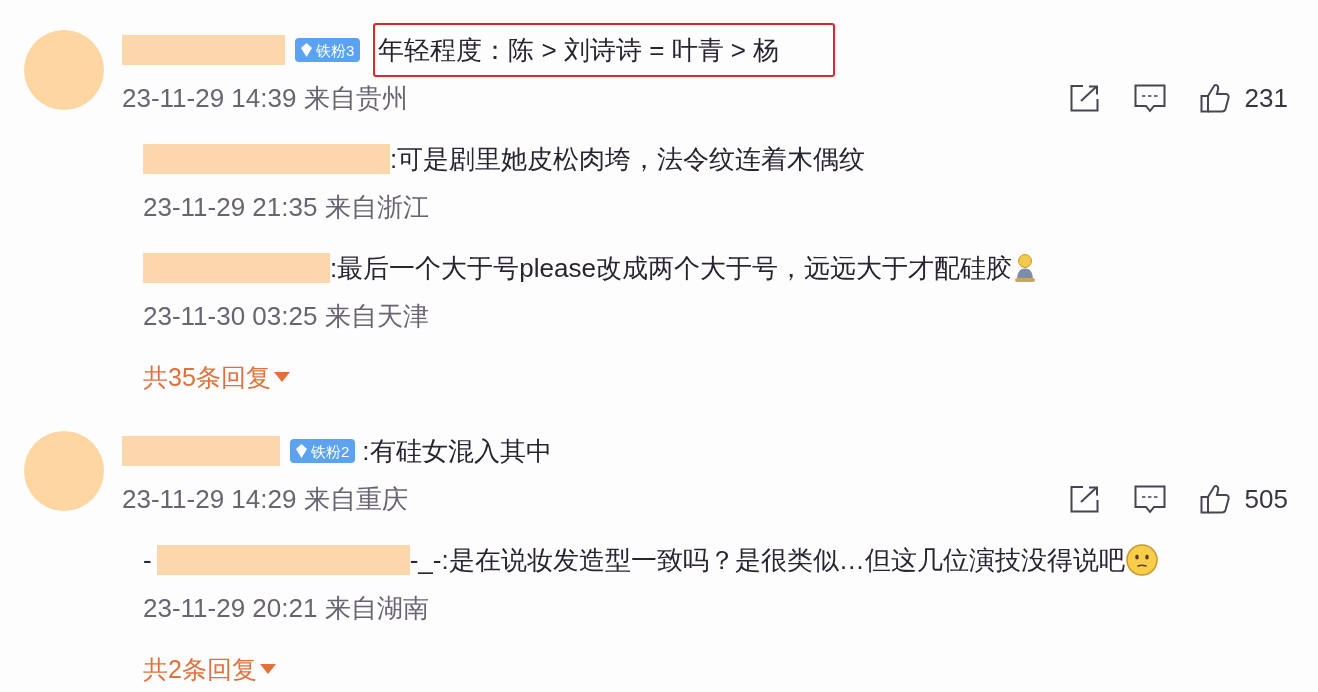  Describe the element at coordinates (1141, 560) in the screenshot. I see `face-emoji-icon` at that location.